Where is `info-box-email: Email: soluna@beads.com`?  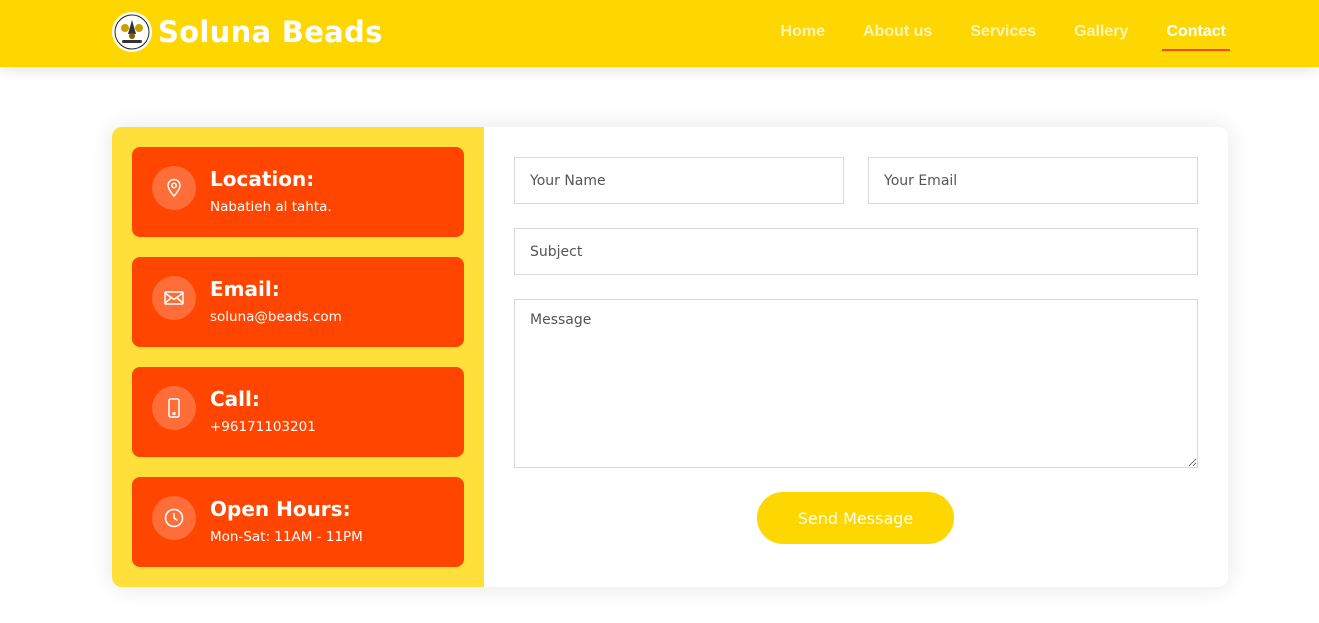
info-box-email: Email: soluna@beads.com is located at coordinates (298, 302).